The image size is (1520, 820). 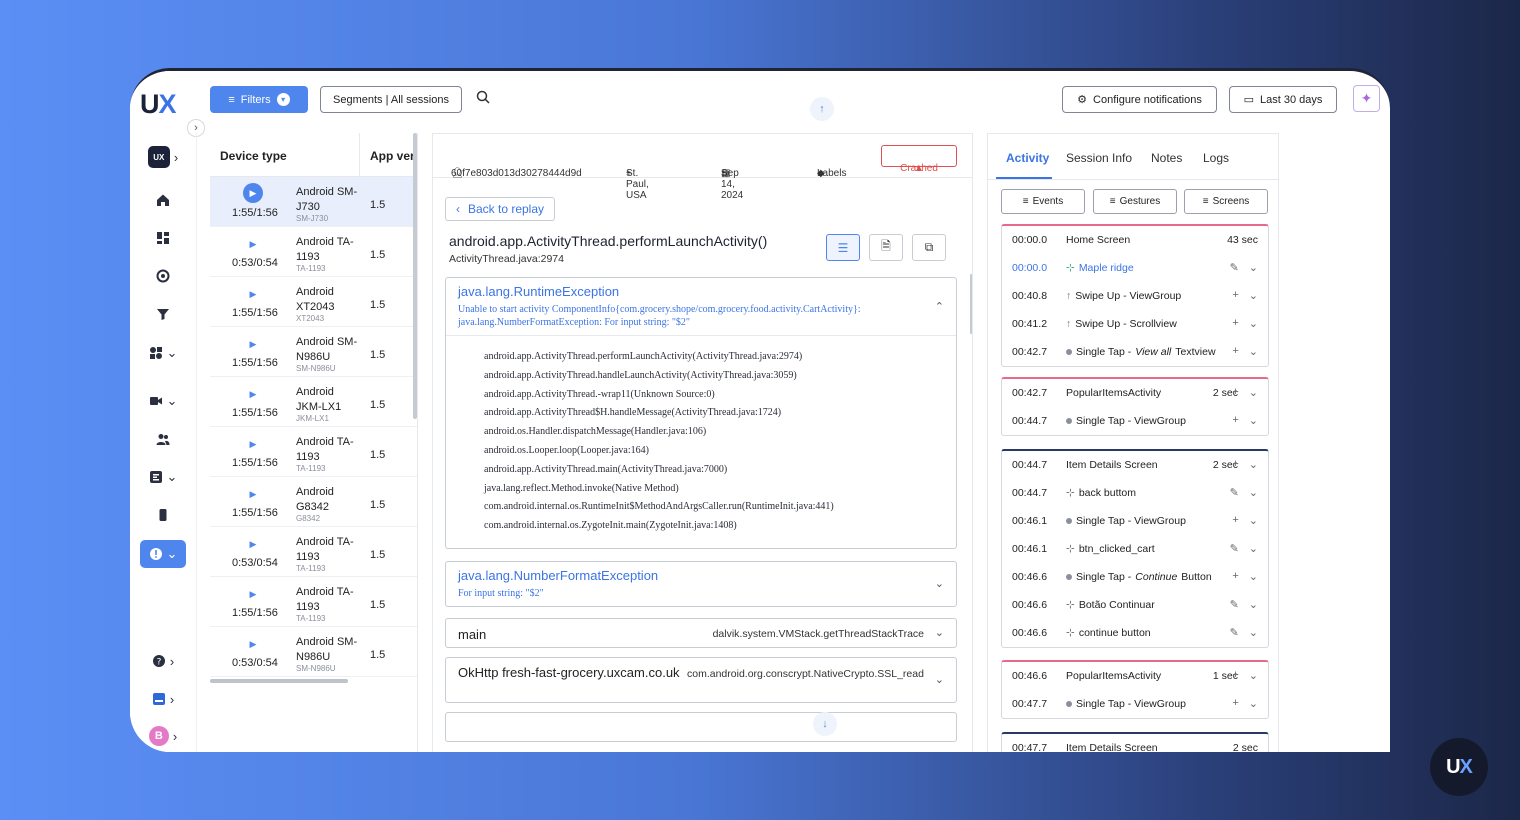 What do you see at coordinates (1283, 99) in the screenshot?
I see `date-range-button: ▭ Last 30 days` at bounding box center [1283, 99].